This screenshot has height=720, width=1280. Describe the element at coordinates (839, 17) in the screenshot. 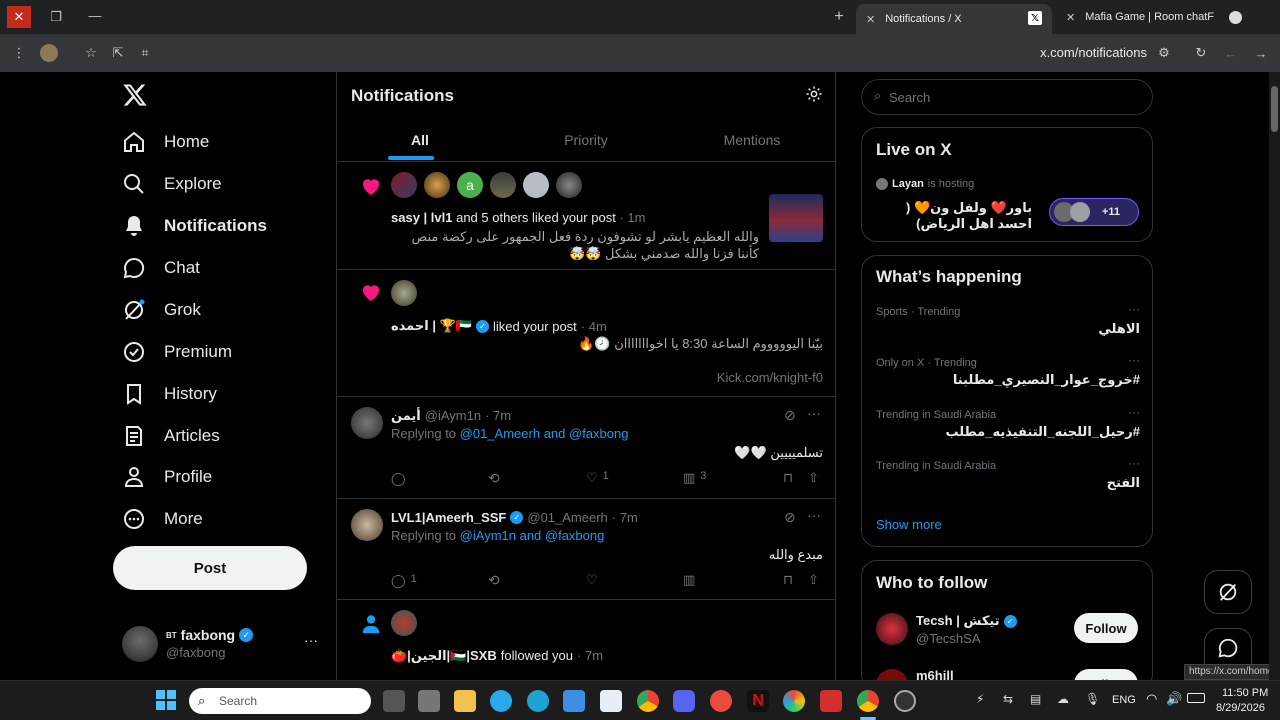

I see `new-tab-icon: +` at that location.